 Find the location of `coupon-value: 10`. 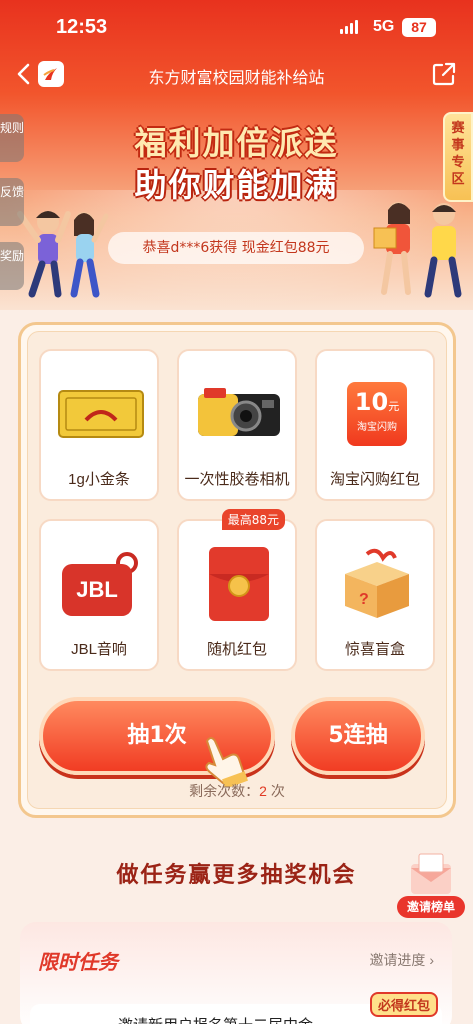

coupon-value: 10 is located at coordinates (371, 402).